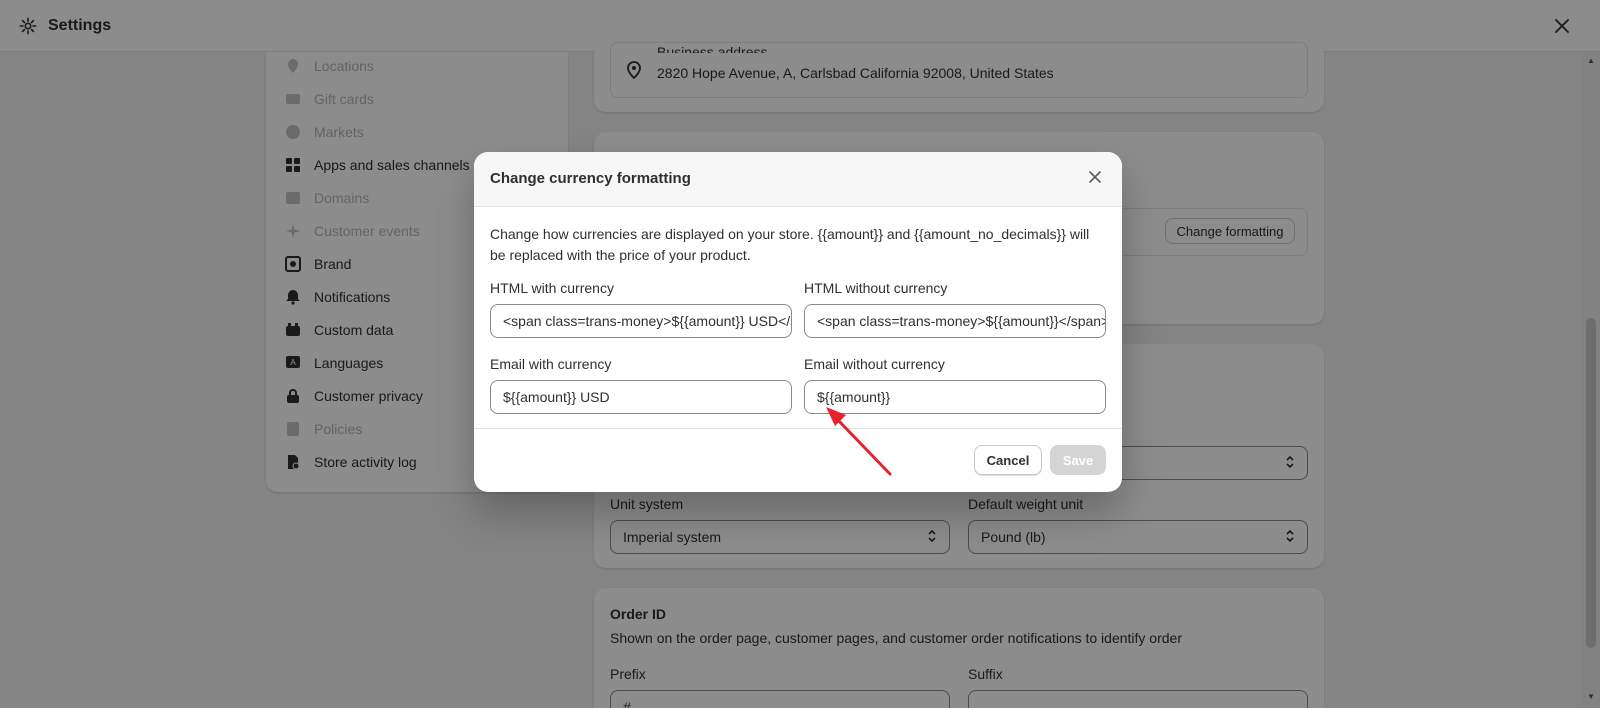 The height and width of the screenshot is (708, 1600). Describe the element at coordinates (590, 178) in the screenshot. I see `modal-title: Change currency formatting` at that location.